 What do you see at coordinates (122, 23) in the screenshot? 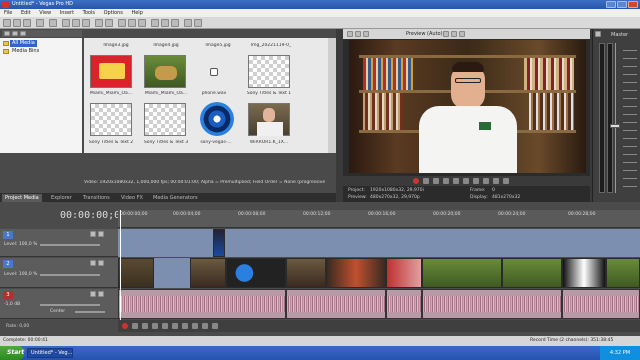
I see `normal-edit-tool-icon` at bounding box center [122, 23].